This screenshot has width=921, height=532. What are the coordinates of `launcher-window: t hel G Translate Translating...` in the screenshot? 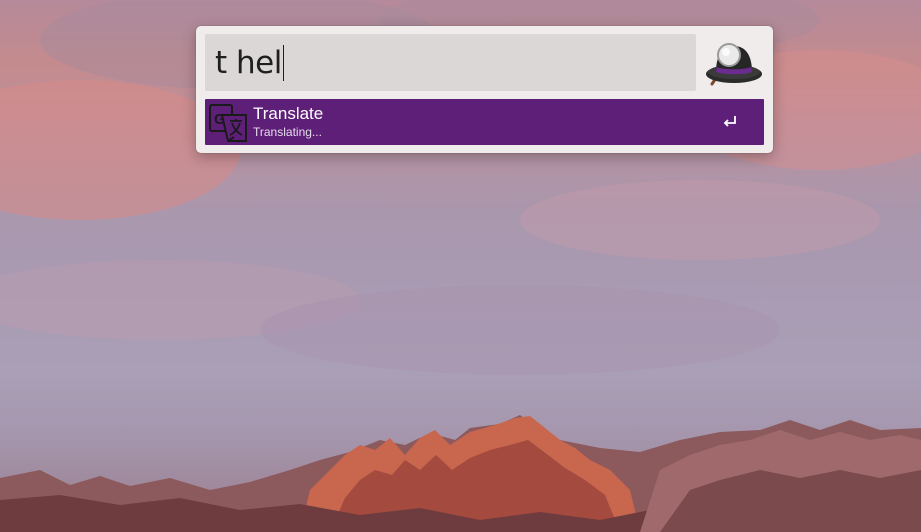 It's located at (484, 89).